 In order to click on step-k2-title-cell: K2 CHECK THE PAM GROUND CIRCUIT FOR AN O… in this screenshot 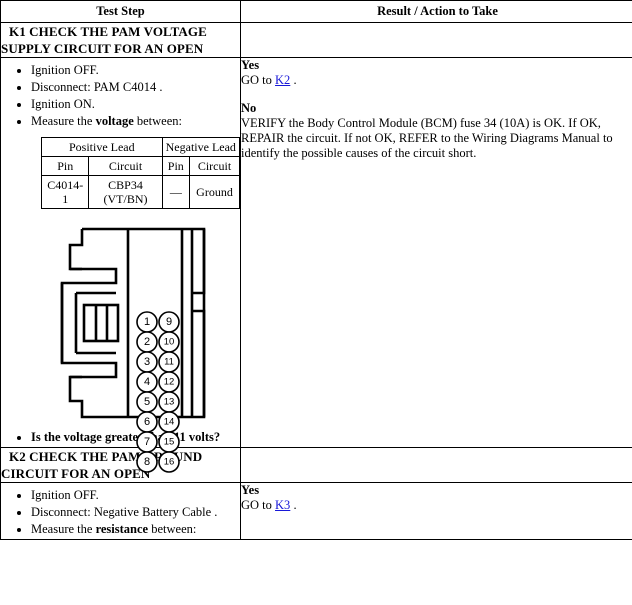, I will do `click(120, 465)`.